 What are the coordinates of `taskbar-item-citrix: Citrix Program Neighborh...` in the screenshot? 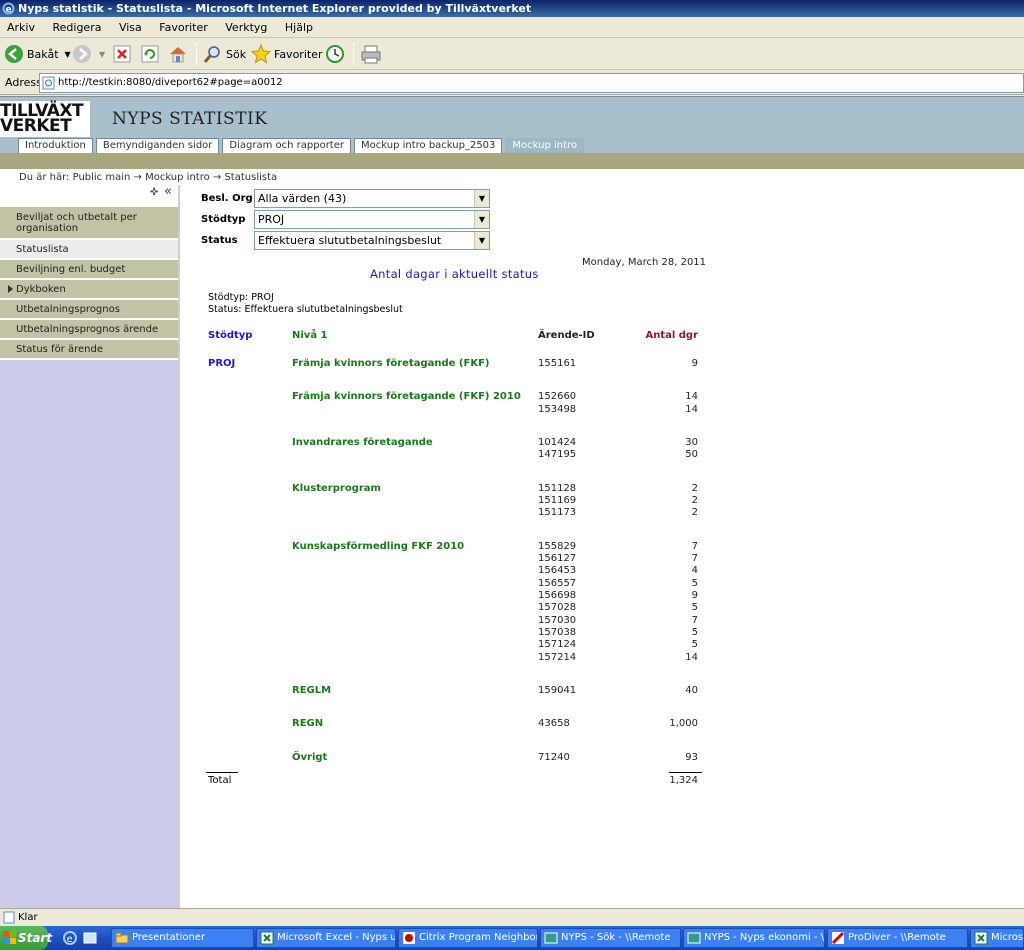 It's located at (468, 938).